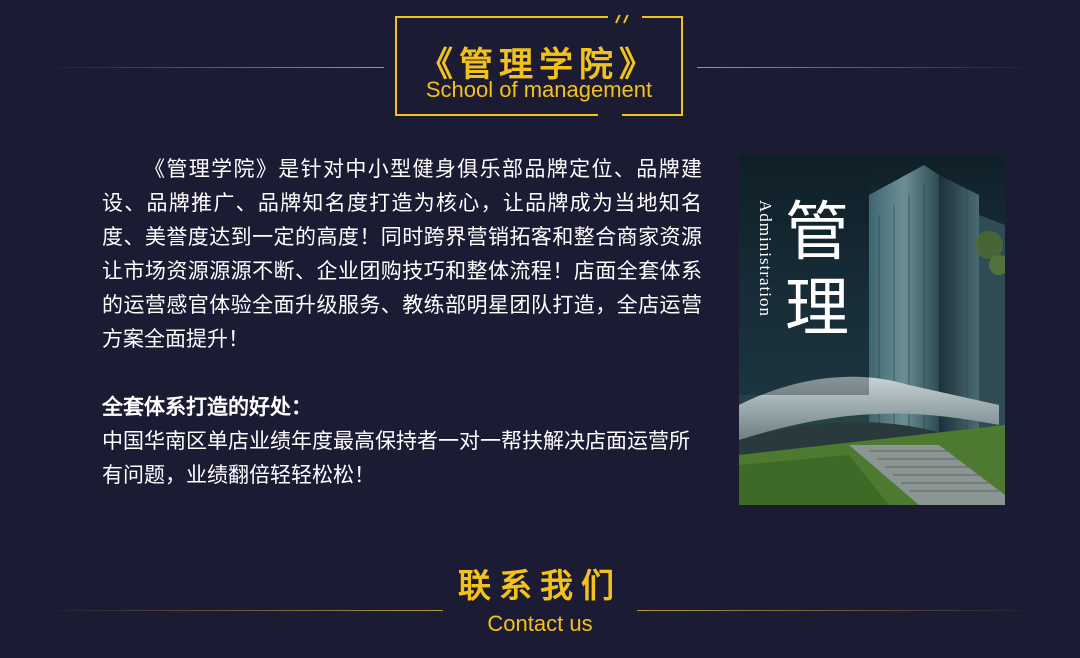  What do you see at coordinates (872, 330) in the screenshot?
I see `administration-photo: Administration 管 理` at bounding box center [872, 330].